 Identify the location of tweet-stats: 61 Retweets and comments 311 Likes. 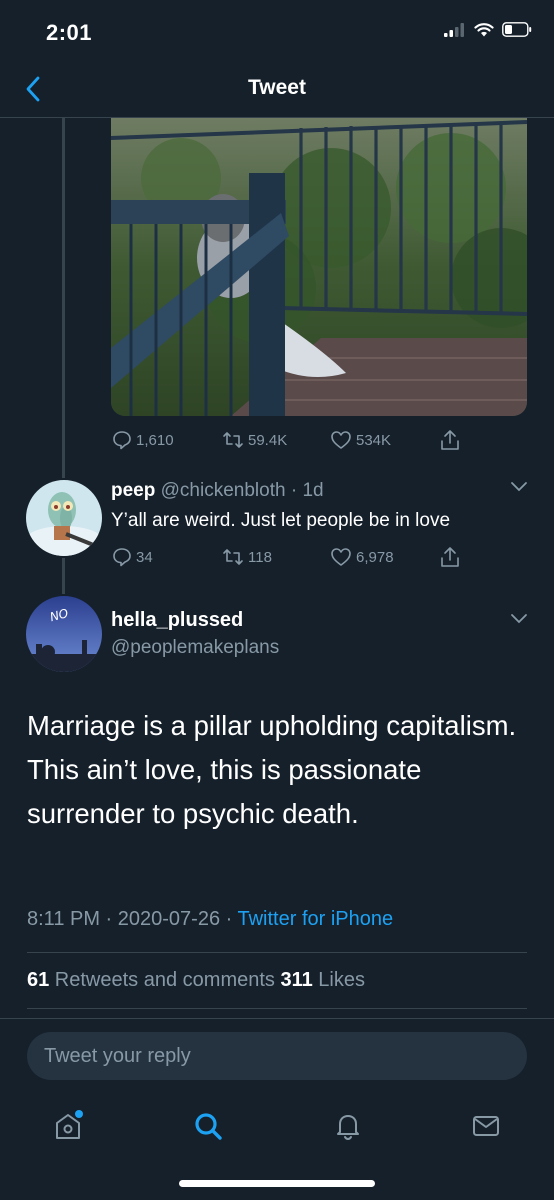
(196, 980).